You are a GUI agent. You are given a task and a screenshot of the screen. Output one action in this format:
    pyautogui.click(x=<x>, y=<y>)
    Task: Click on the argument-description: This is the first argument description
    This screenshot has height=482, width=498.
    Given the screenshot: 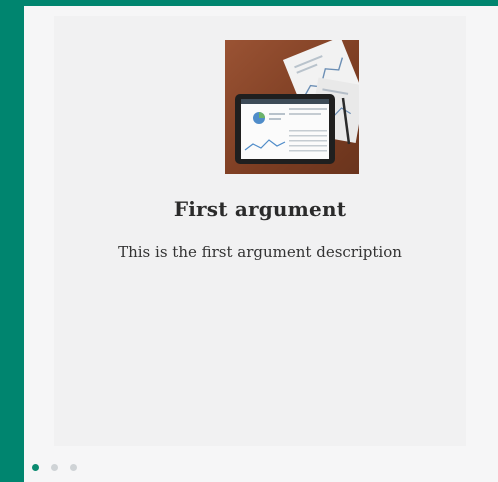 What is the action you would take?
    pyautogui.click(x=260, y=252)
    